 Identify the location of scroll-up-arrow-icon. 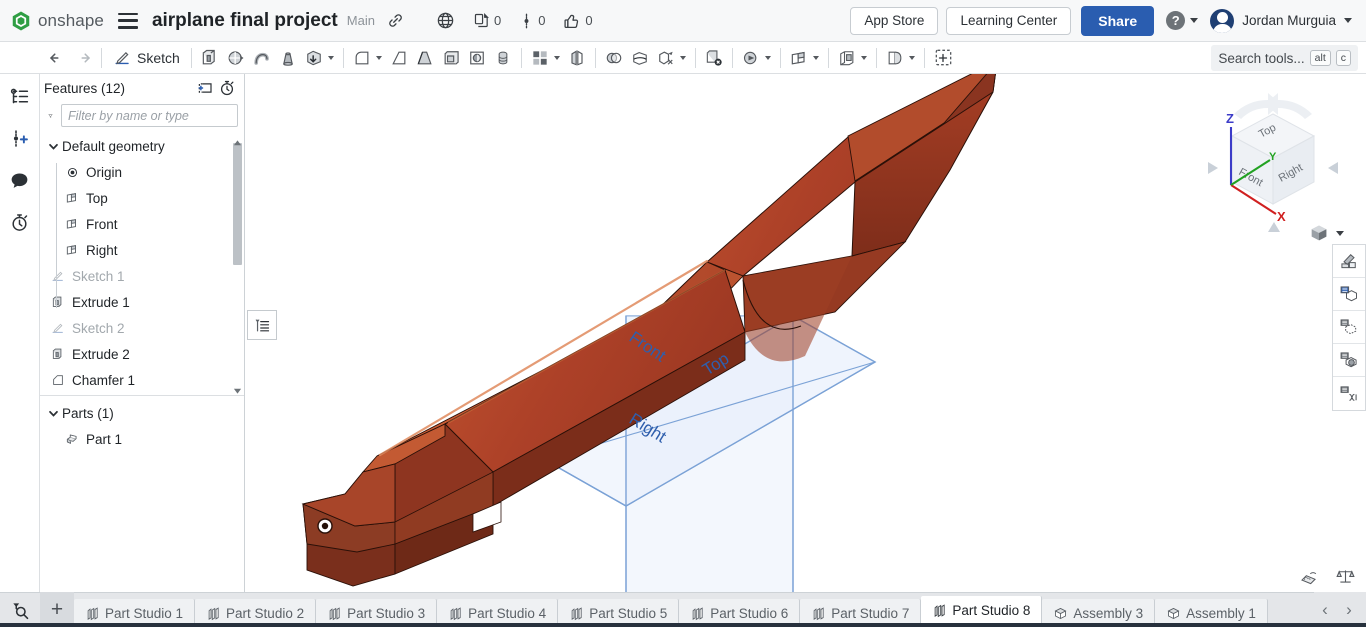
(237, 140).